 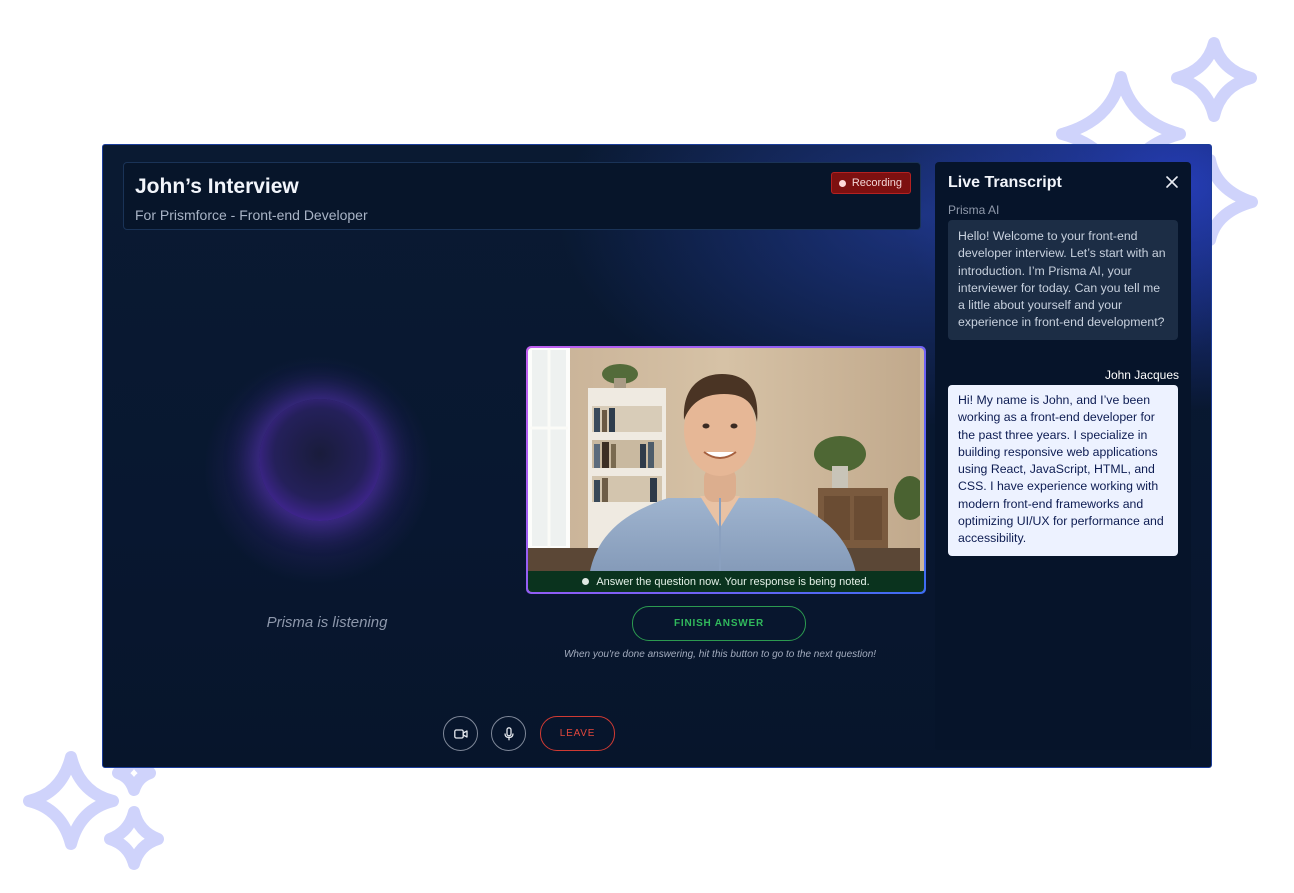 What do you see at coordinates (327, 622) in the screenshot?
I see `ai-status-text: Prisma is listening` at bounding box center [327, 622].